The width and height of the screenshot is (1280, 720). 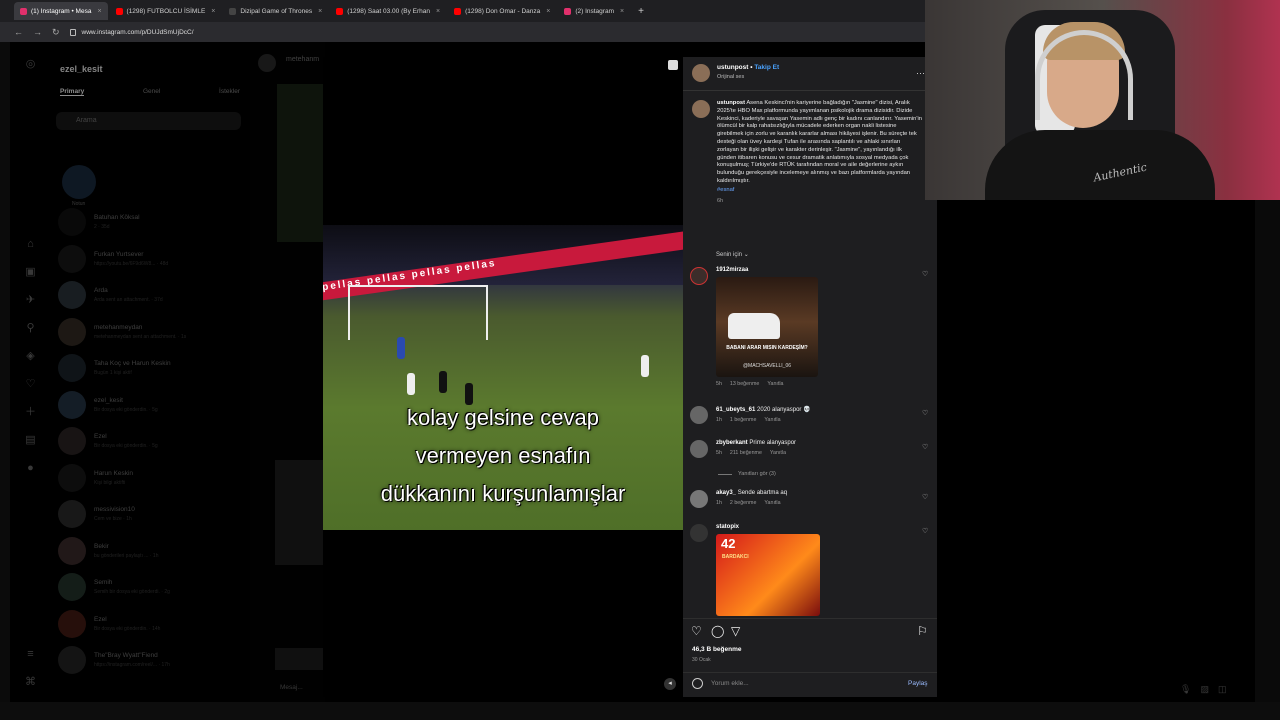 I want to click on commenter-name: 1912mirzaa, so click(x=732, y=270).